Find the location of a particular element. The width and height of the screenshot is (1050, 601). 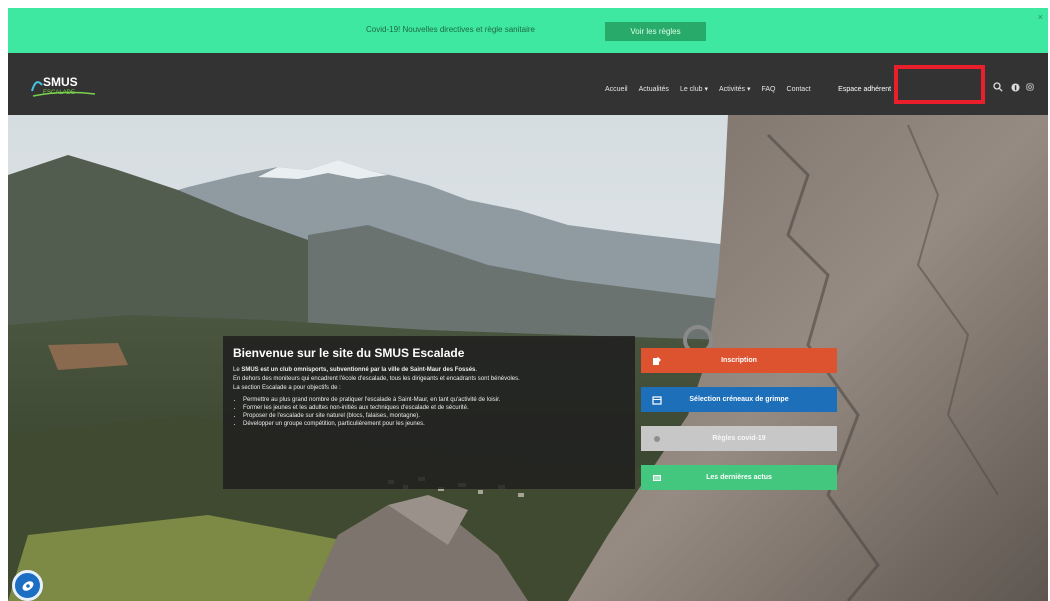

dernieres-actus-button: Les dernières actus is located at coordinates (739, 477).